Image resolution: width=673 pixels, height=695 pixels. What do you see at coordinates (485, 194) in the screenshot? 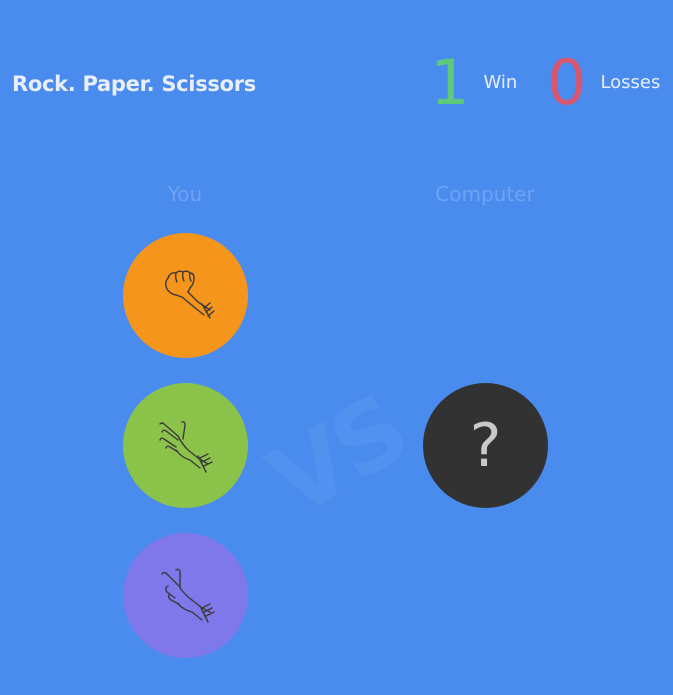
I see `computer-label: Computer` at bounding box center [485, 194].